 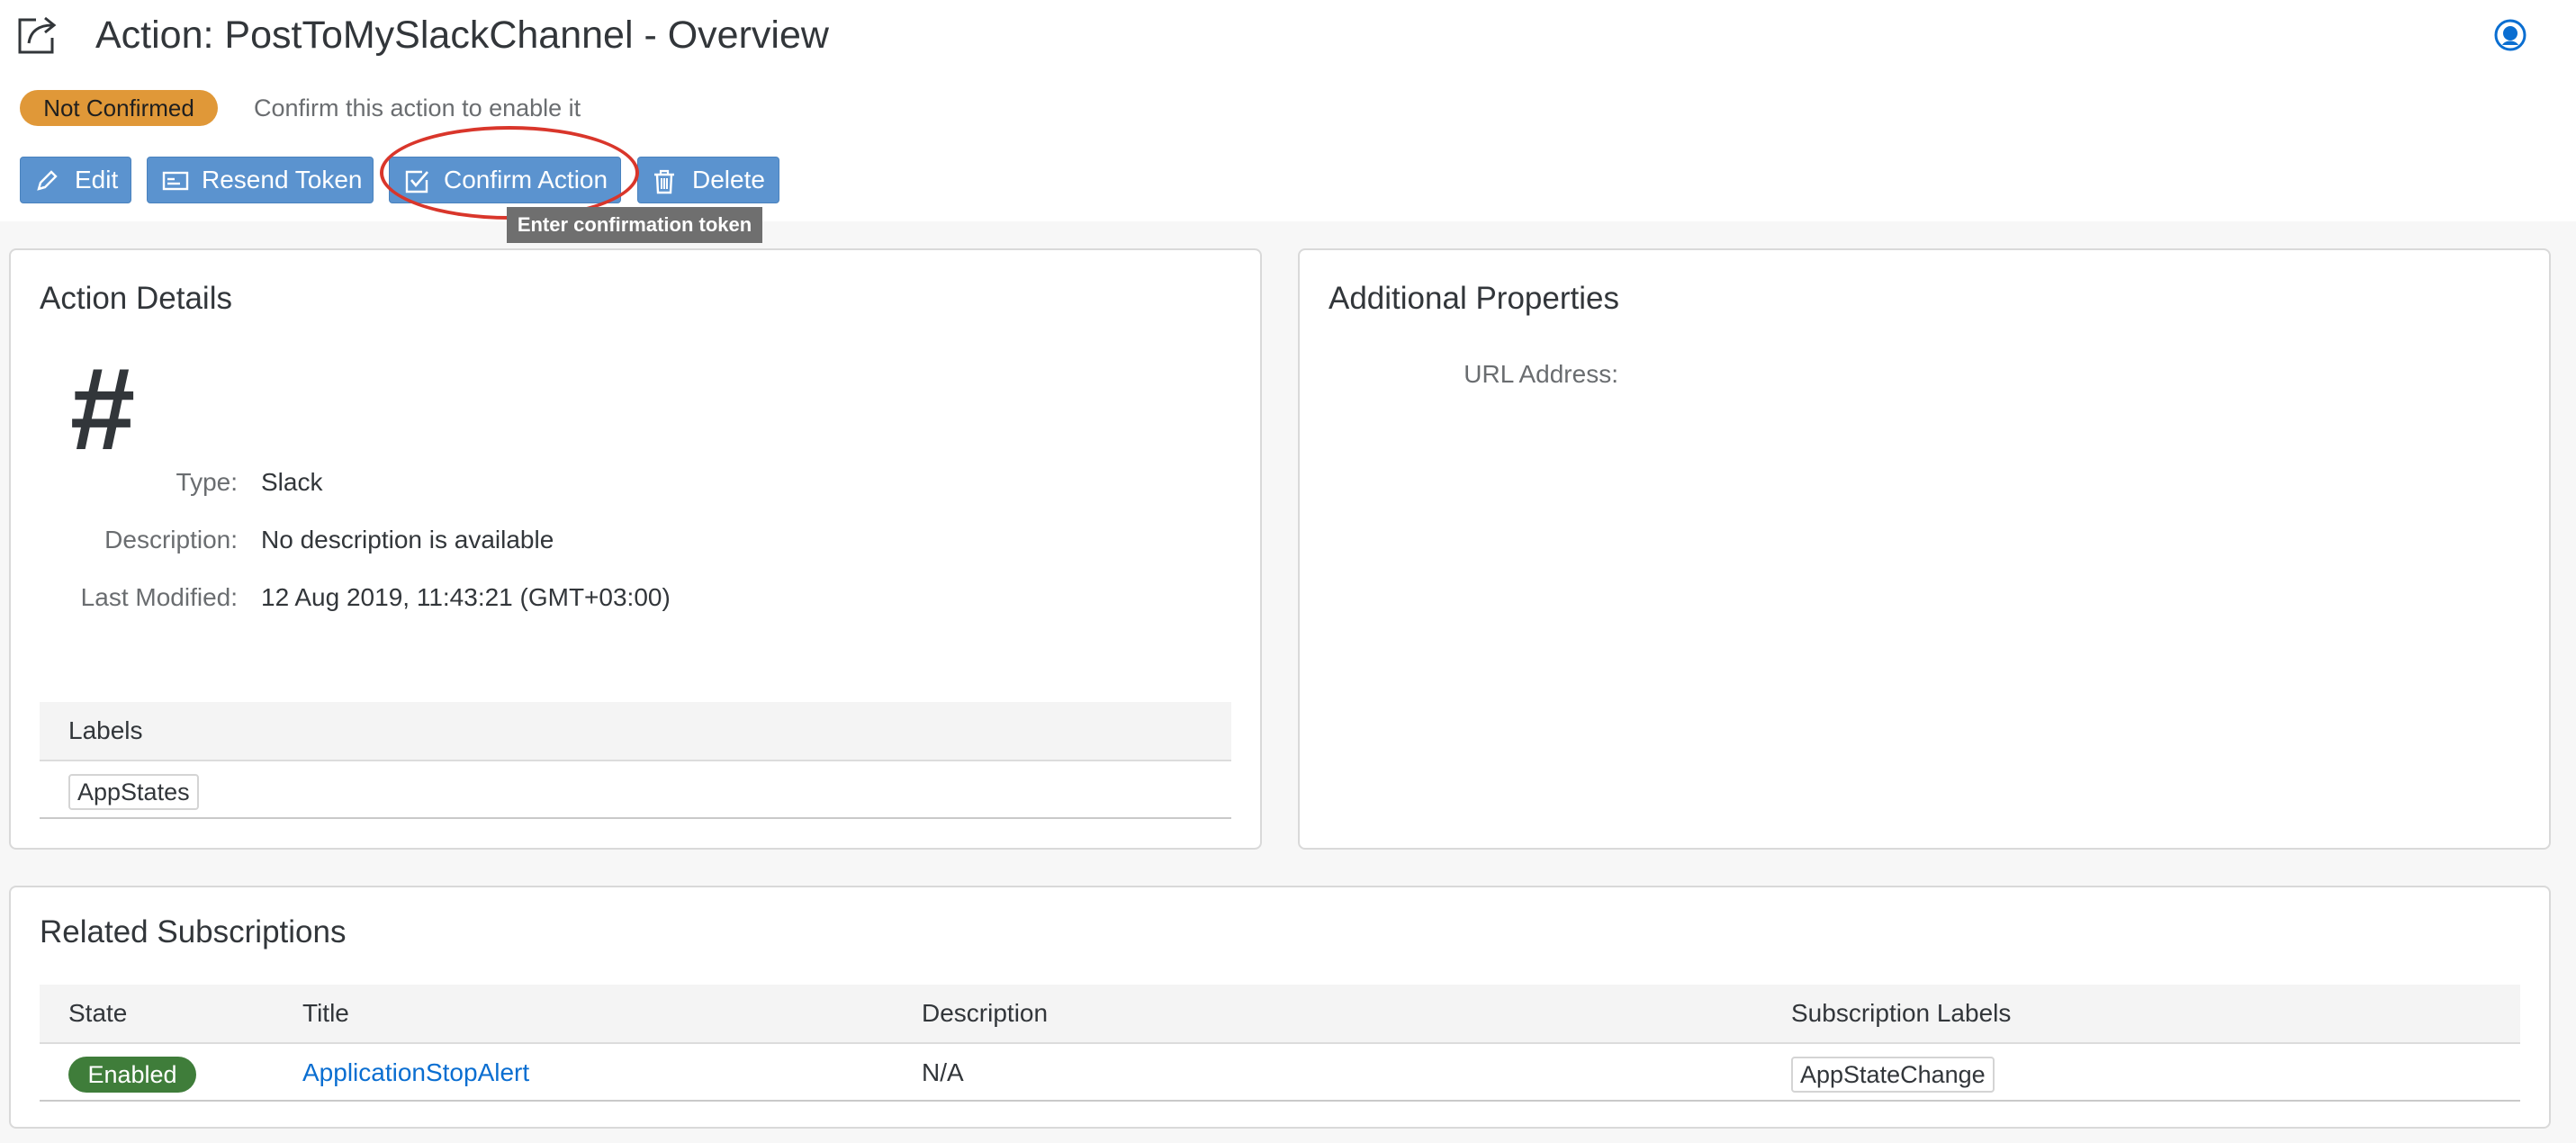 I want to click on edit-button-label: Edit, so click(x=97, y=180).